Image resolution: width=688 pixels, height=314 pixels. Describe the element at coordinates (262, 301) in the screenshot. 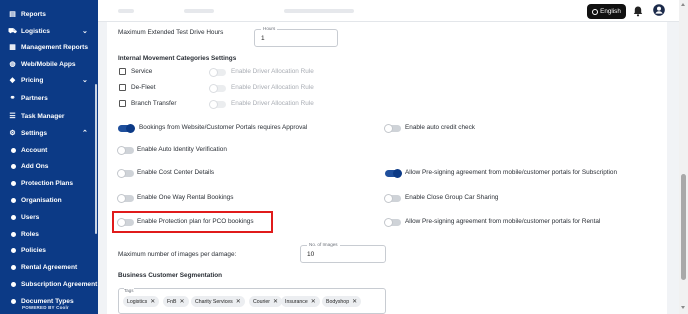

I see `tag-chip-label: Courier` at that location.